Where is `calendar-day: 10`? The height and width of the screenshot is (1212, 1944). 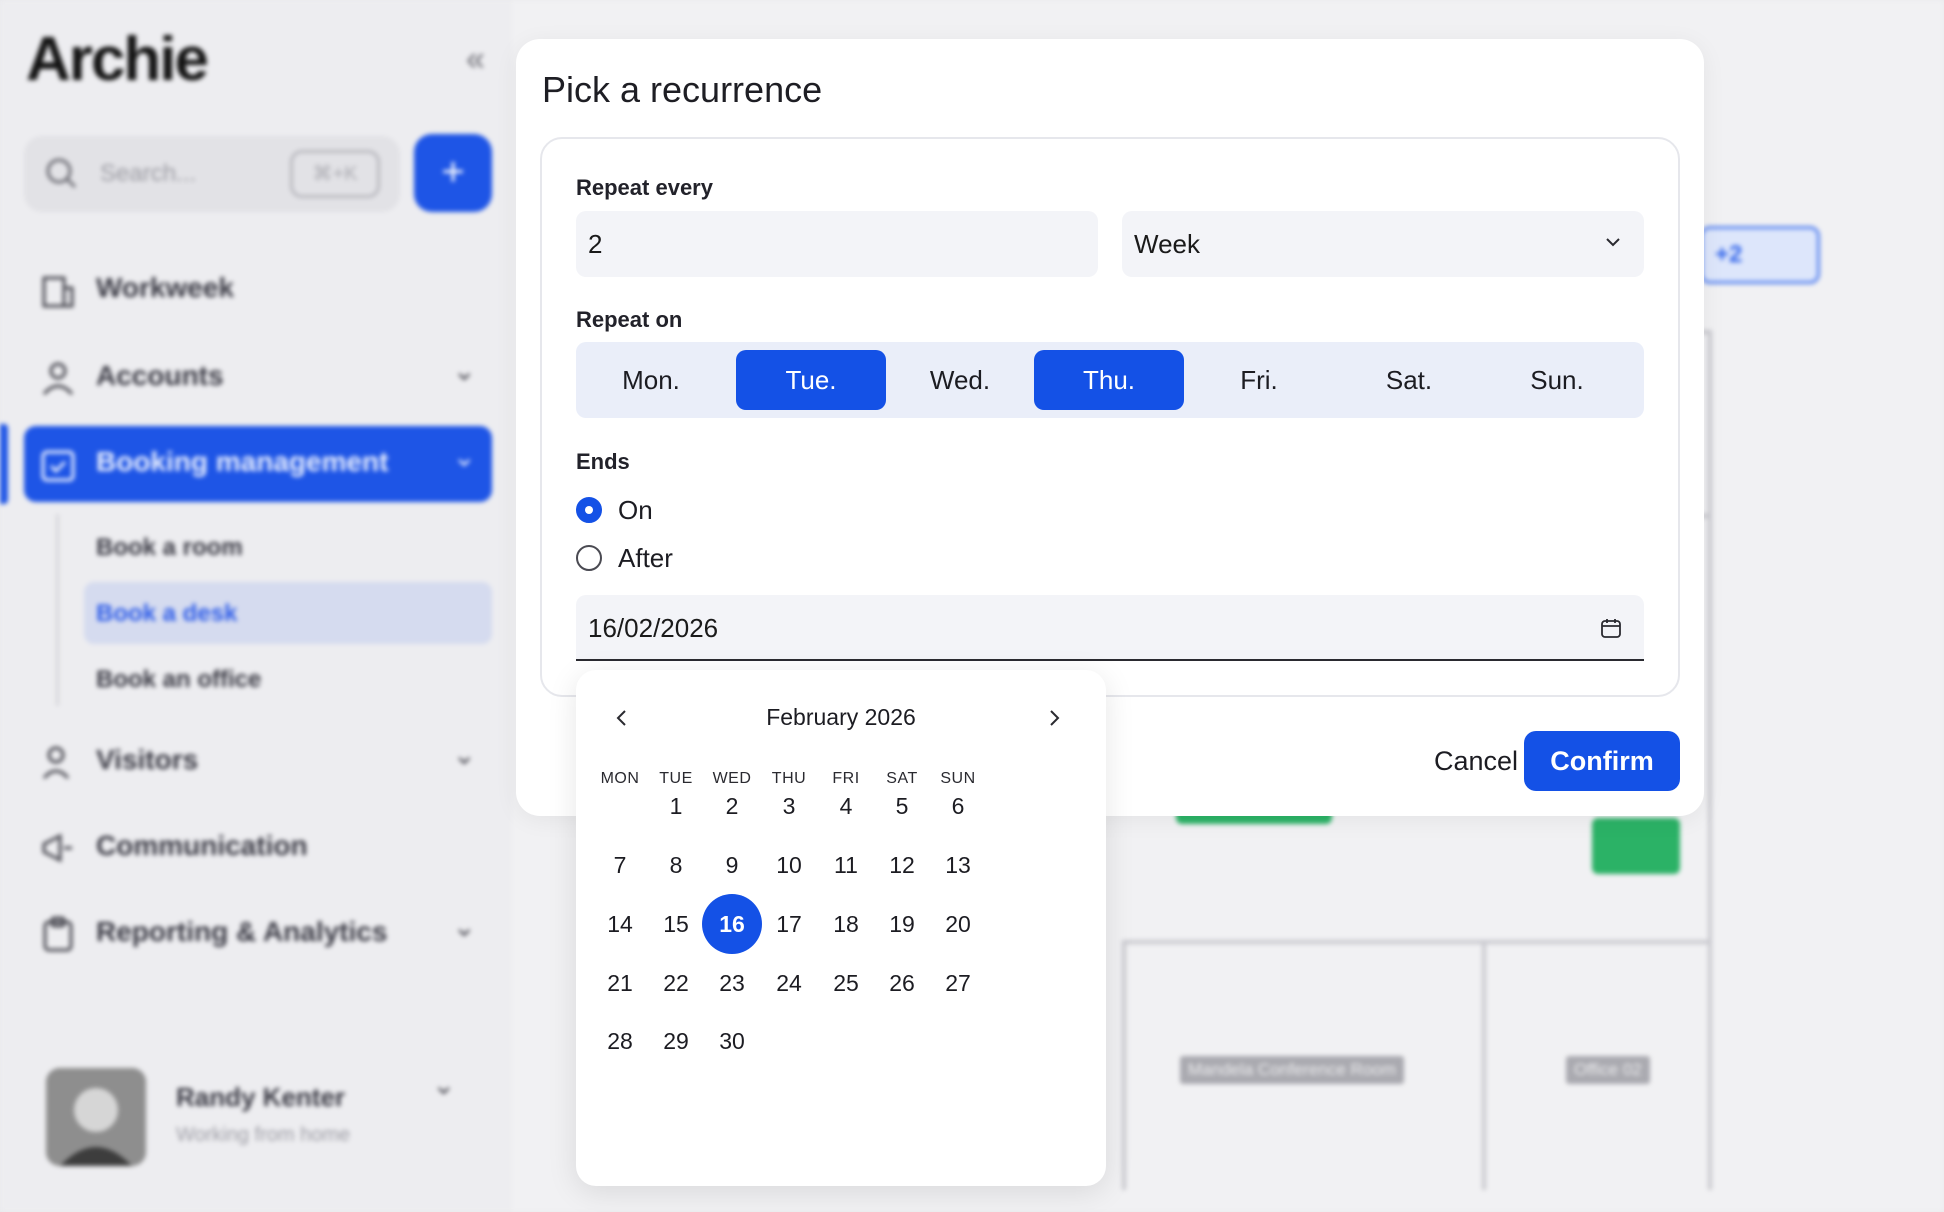
calendar-day: 10 is located at coordinates (789, 865).